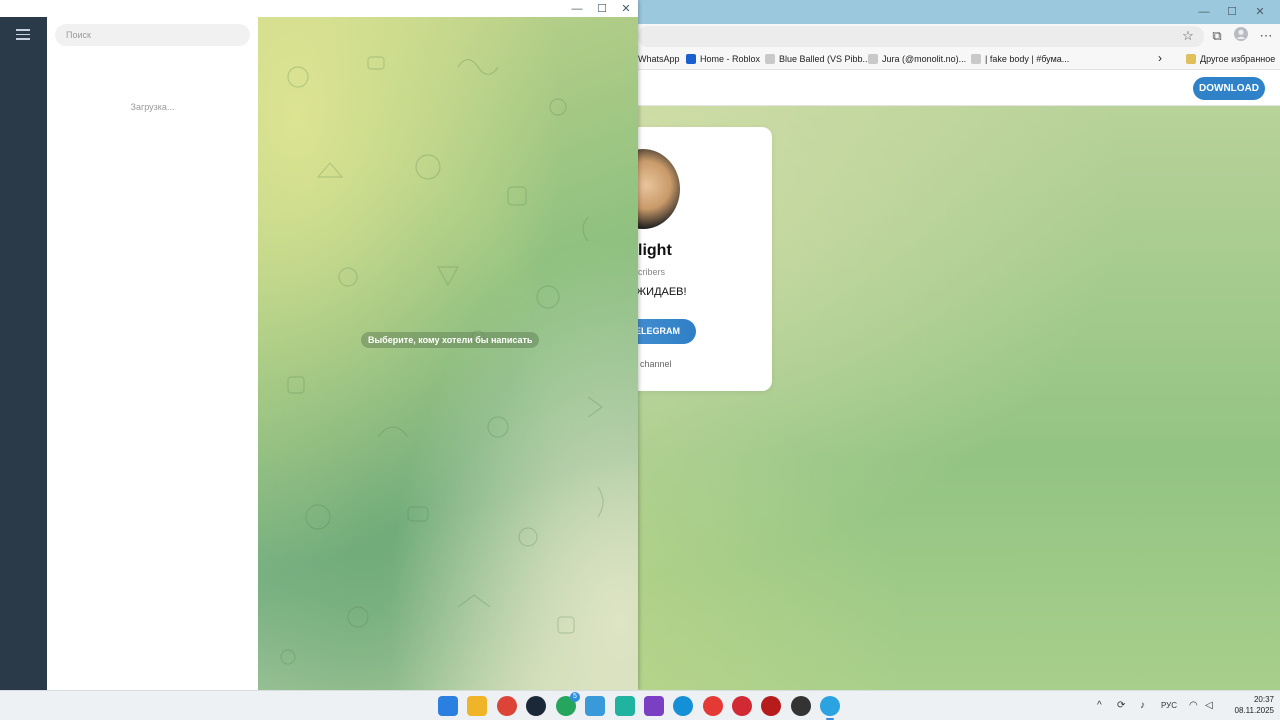 The image size is (1280, 720). Describe the element at coordinates (723, 59) in the screenshot. I see `bookmark-roblox: Home - Roblox` at that location.